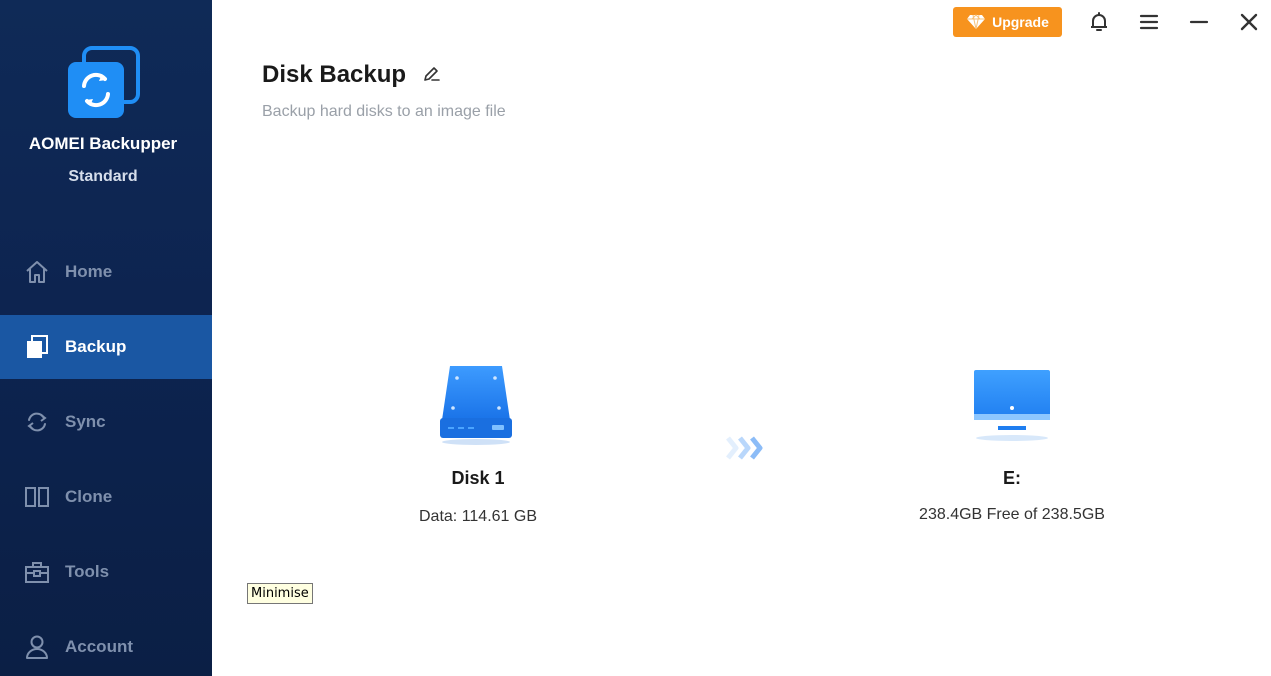  Describe the element at coordinates (37, 346) in the screenshot. I see `backup-icon` at that location.